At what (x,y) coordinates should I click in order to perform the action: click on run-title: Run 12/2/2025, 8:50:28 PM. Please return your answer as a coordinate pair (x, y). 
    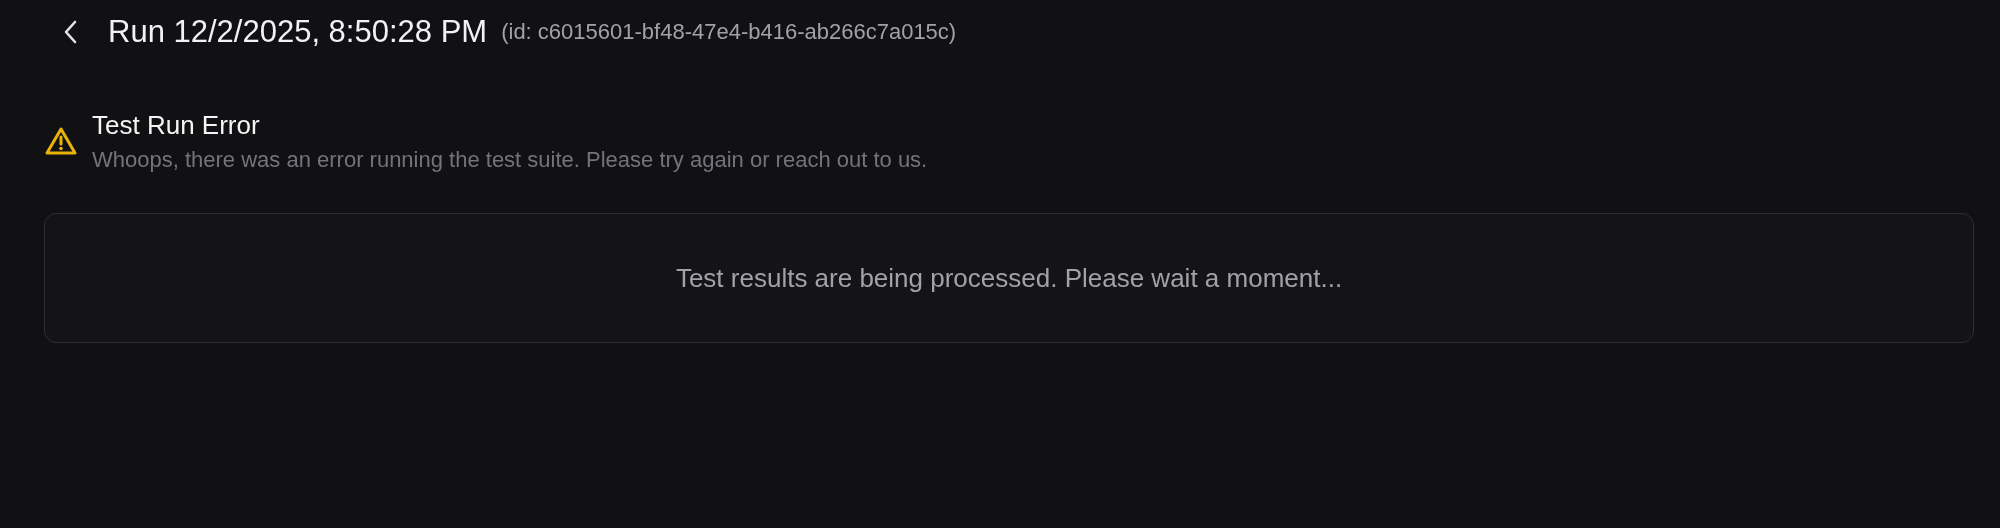
    Looking at the image, I should click on (298, 32).